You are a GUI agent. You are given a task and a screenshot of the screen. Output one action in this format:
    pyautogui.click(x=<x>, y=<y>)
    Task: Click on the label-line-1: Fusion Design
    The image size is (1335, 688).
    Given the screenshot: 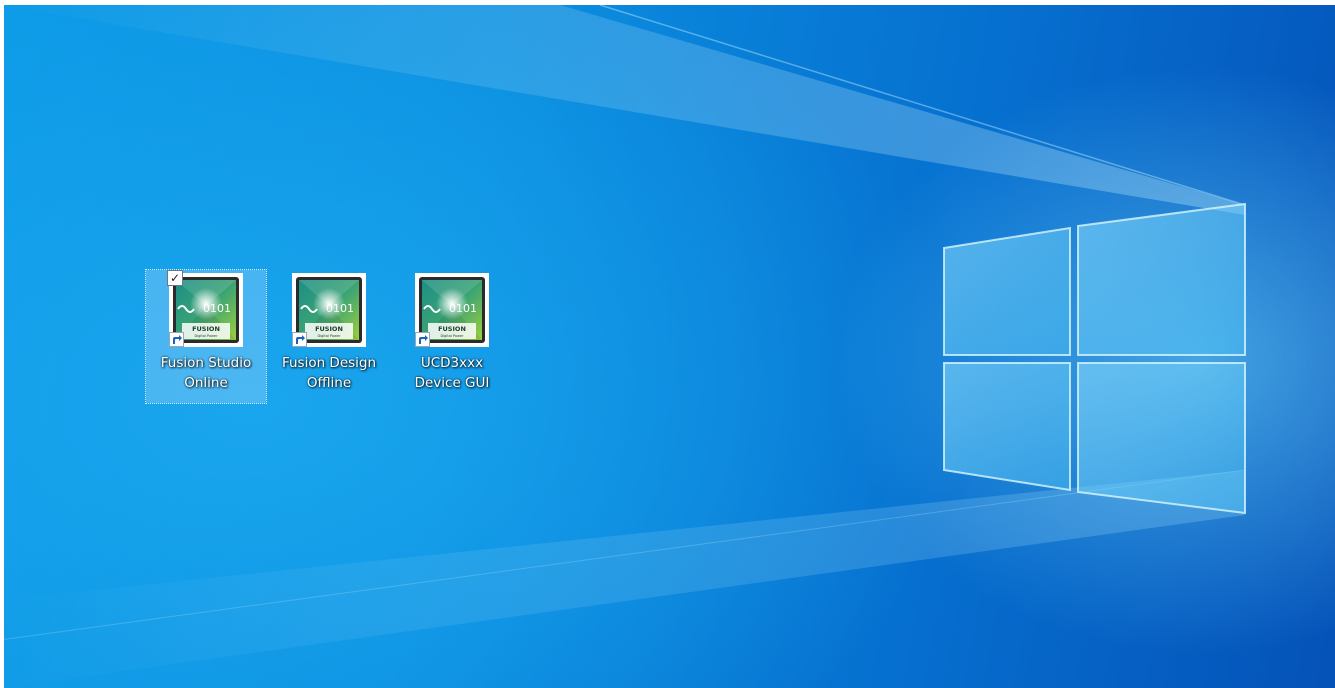 What is the action you would take?
    pyautogui.click(x=329, y=363)
    